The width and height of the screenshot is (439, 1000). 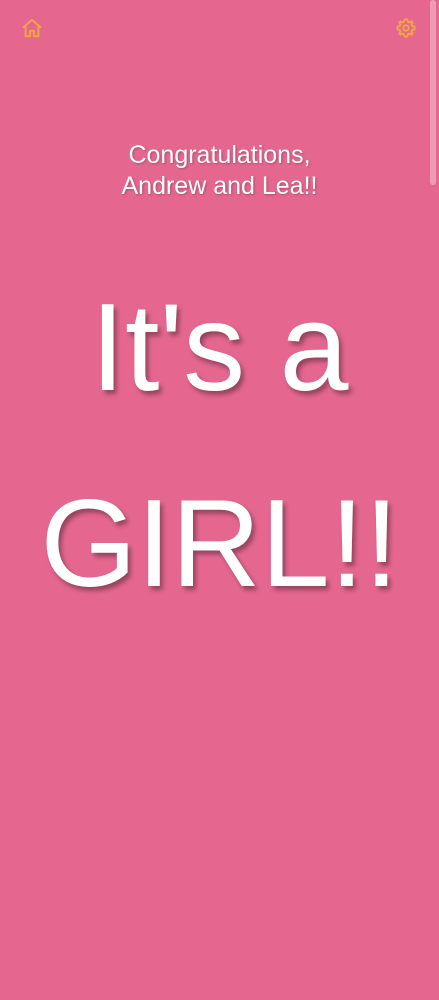 I want to click on settings-button, so click(x=406, y=28).